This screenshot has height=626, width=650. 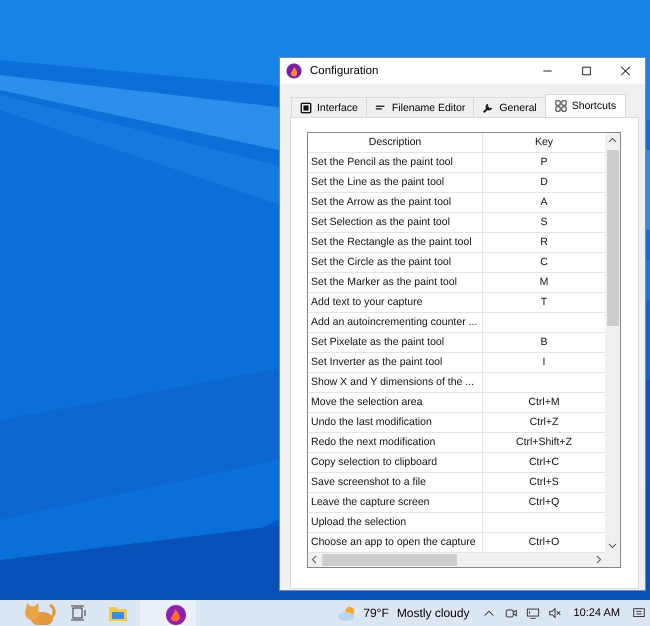 I want to click on table-cell-text: Ctrl+Q, so click(x=544, y=502).